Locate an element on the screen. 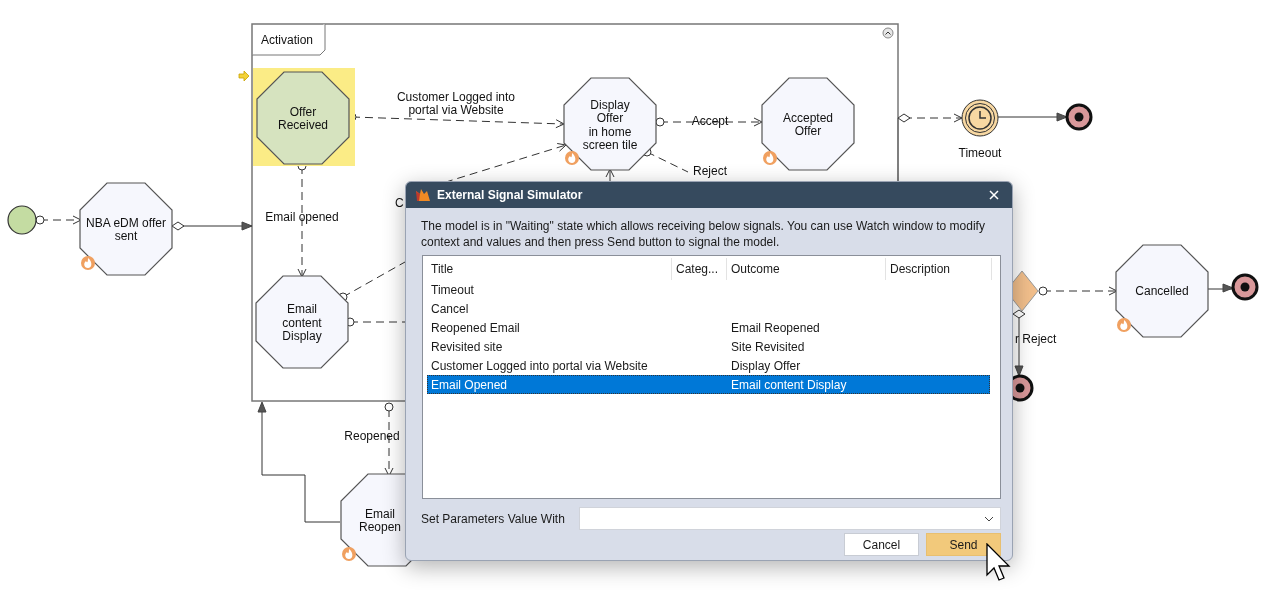 The height and width of the screenshot is (596, 1266). chevron-down-icon is located at coordinates (989, 518).